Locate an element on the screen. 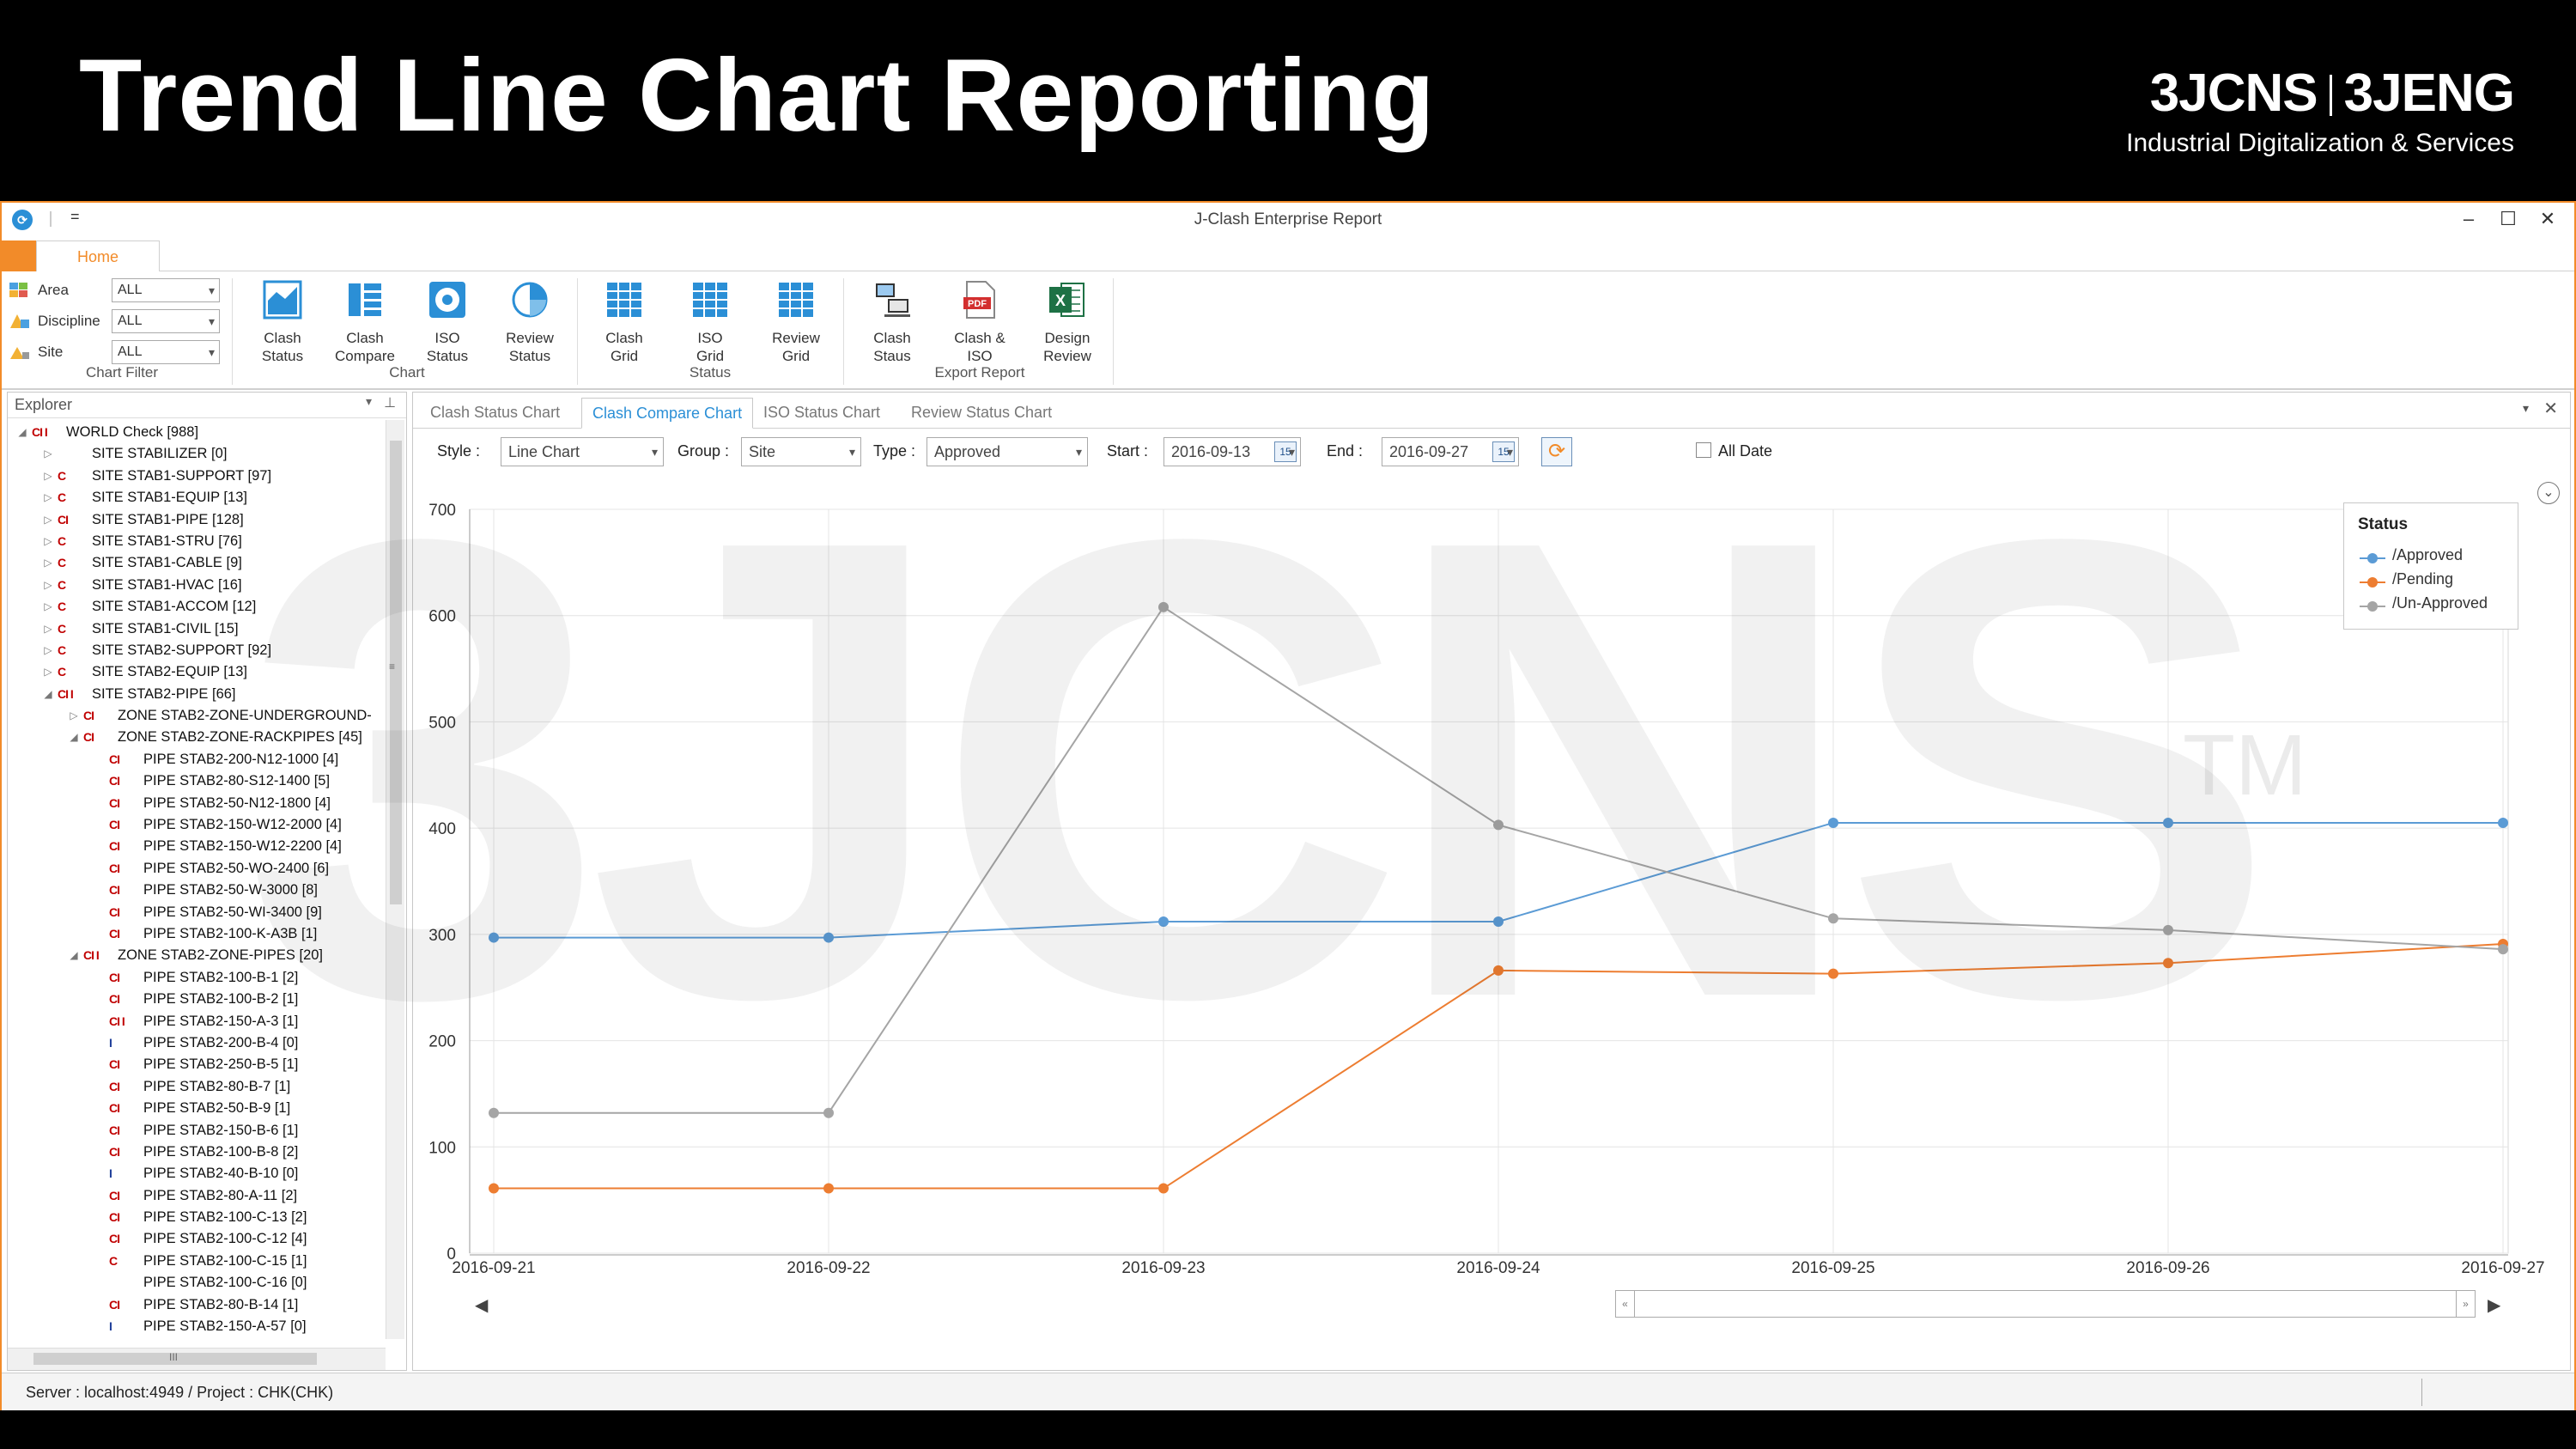 The image size is (2576, 1449). tree-item: ▷ SITE STABILIZER [0] is located at coordinates (197, 454).